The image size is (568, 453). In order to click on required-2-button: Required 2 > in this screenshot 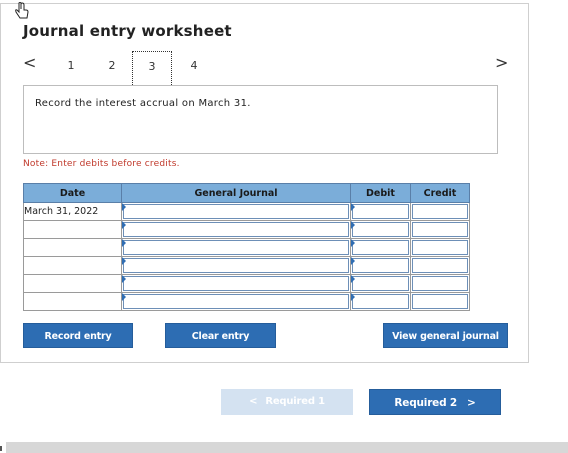, I will do `click(435, 402)`.